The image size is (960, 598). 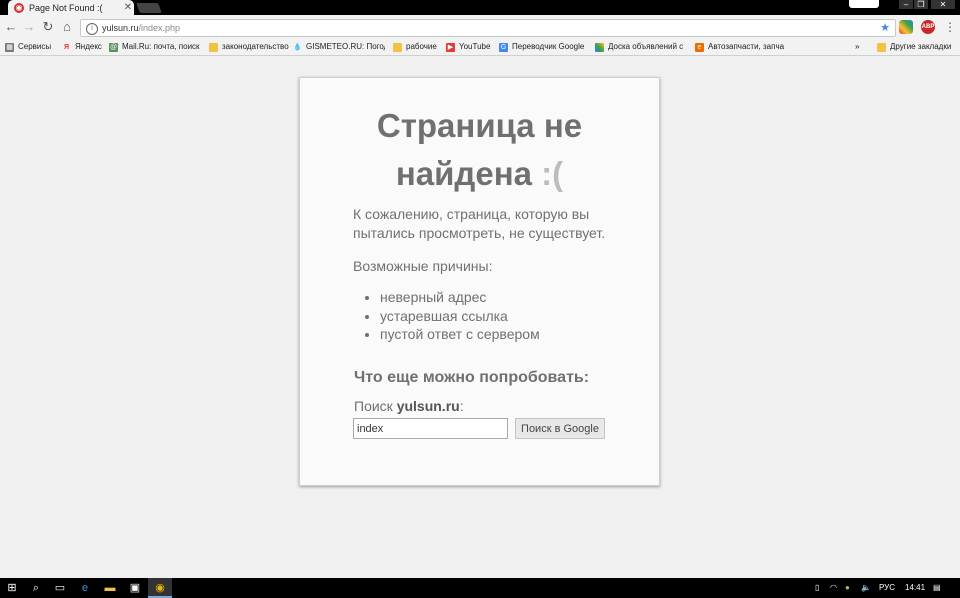 I want to click on minimize-icon: –, so click(x=906, y=4).